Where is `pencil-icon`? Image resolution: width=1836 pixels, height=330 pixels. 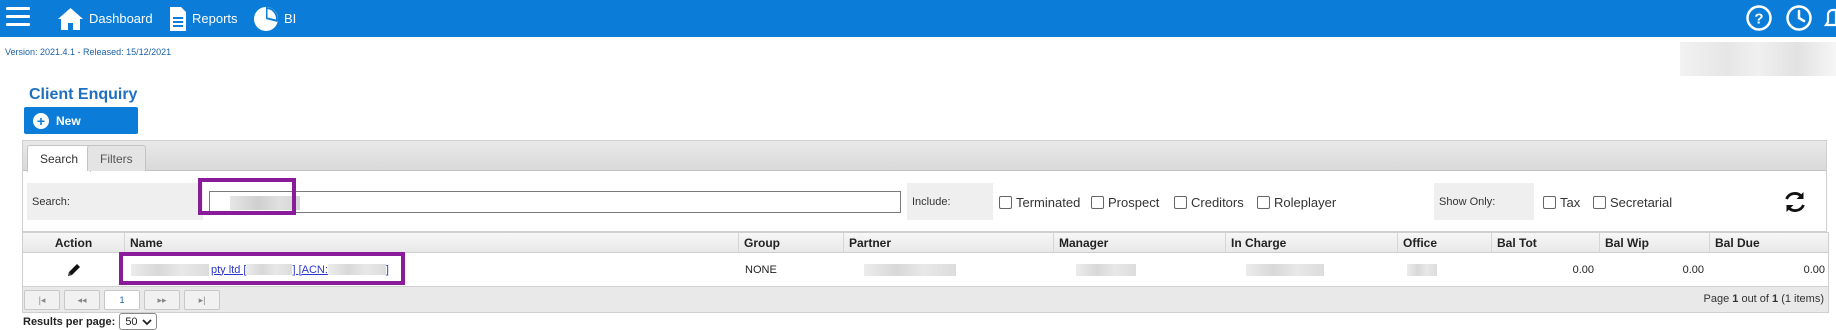
pencil-icon is located at coordinates (74, 270).